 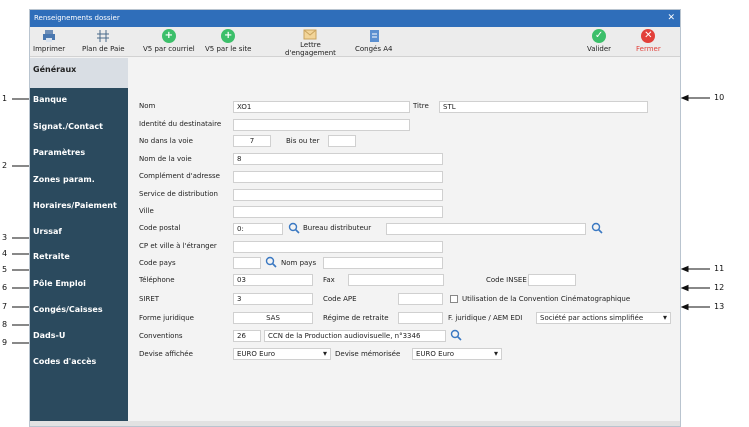 What do you see at coordinates (160, 228) in the screenshot?
I see `code-postal-label: Code postal` at bounding box center [160, 228].